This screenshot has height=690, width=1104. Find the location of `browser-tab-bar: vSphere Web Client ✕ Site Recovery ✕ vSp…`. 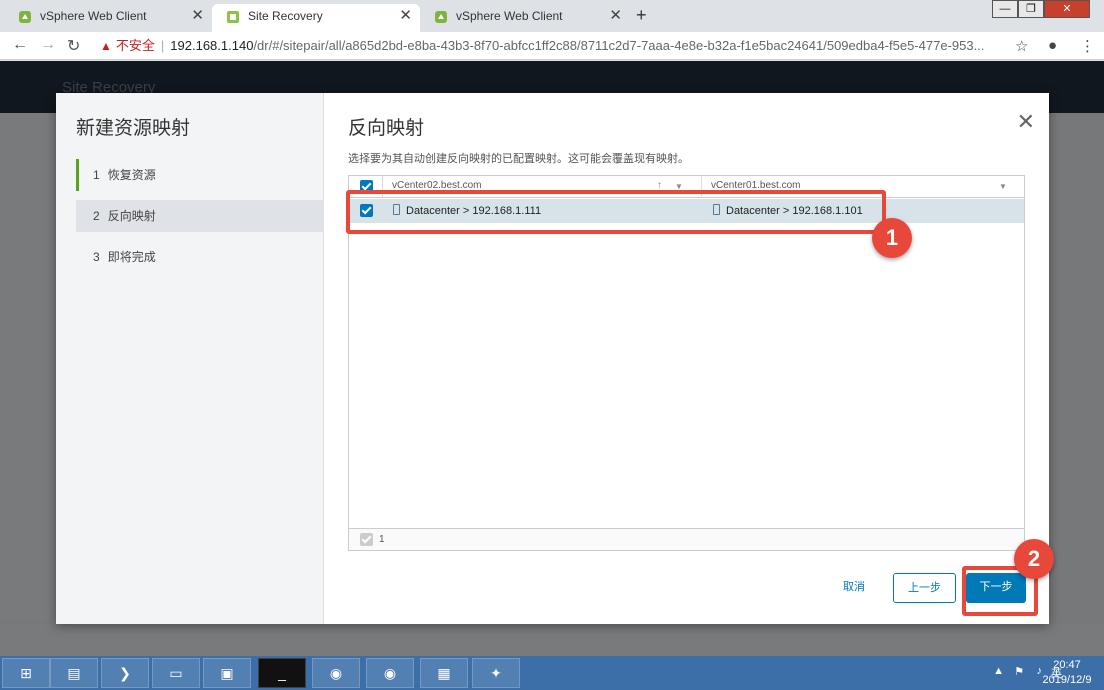

browser-tab-bar: vSphere Web Client ✕ Site Recovery ✕ vSp… is located at coordinates (552, 16).